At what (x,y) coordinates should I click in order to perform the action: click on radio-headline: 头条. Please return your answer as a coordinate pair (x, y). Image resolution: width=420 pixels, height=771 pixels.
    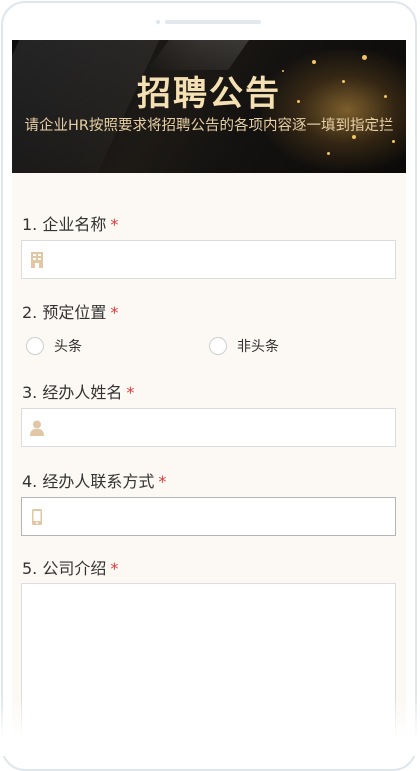
    Looking at the image, I should click on (54, 346).